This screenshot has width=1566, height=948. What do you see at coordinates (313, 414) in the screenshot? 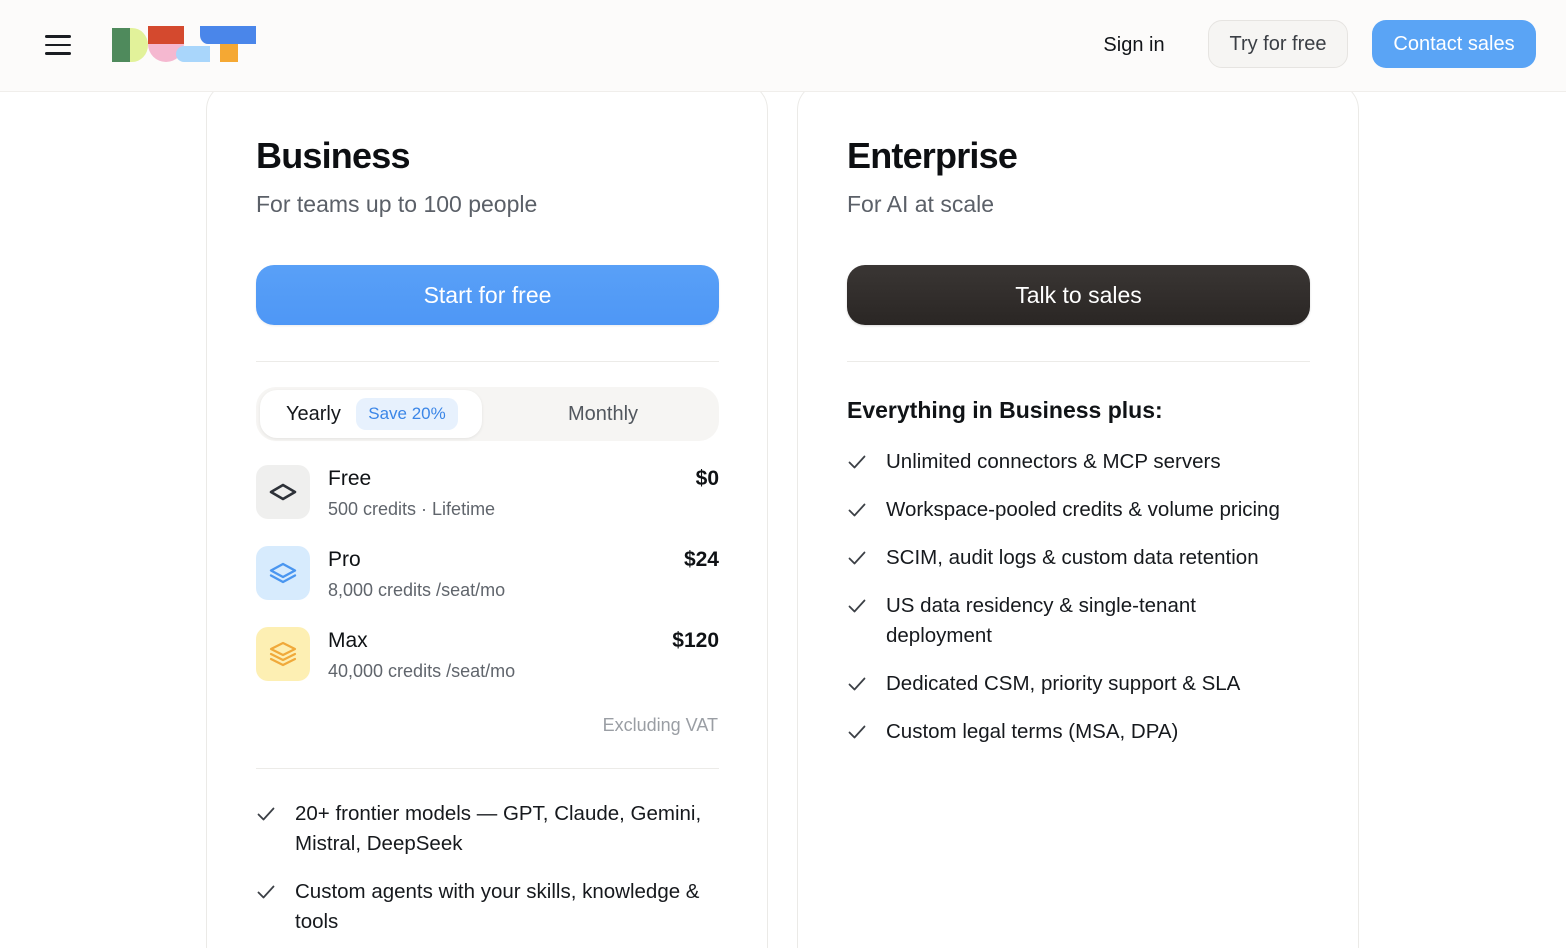
I see `yearly-label: Yearly` at bounding box center [313, 414].